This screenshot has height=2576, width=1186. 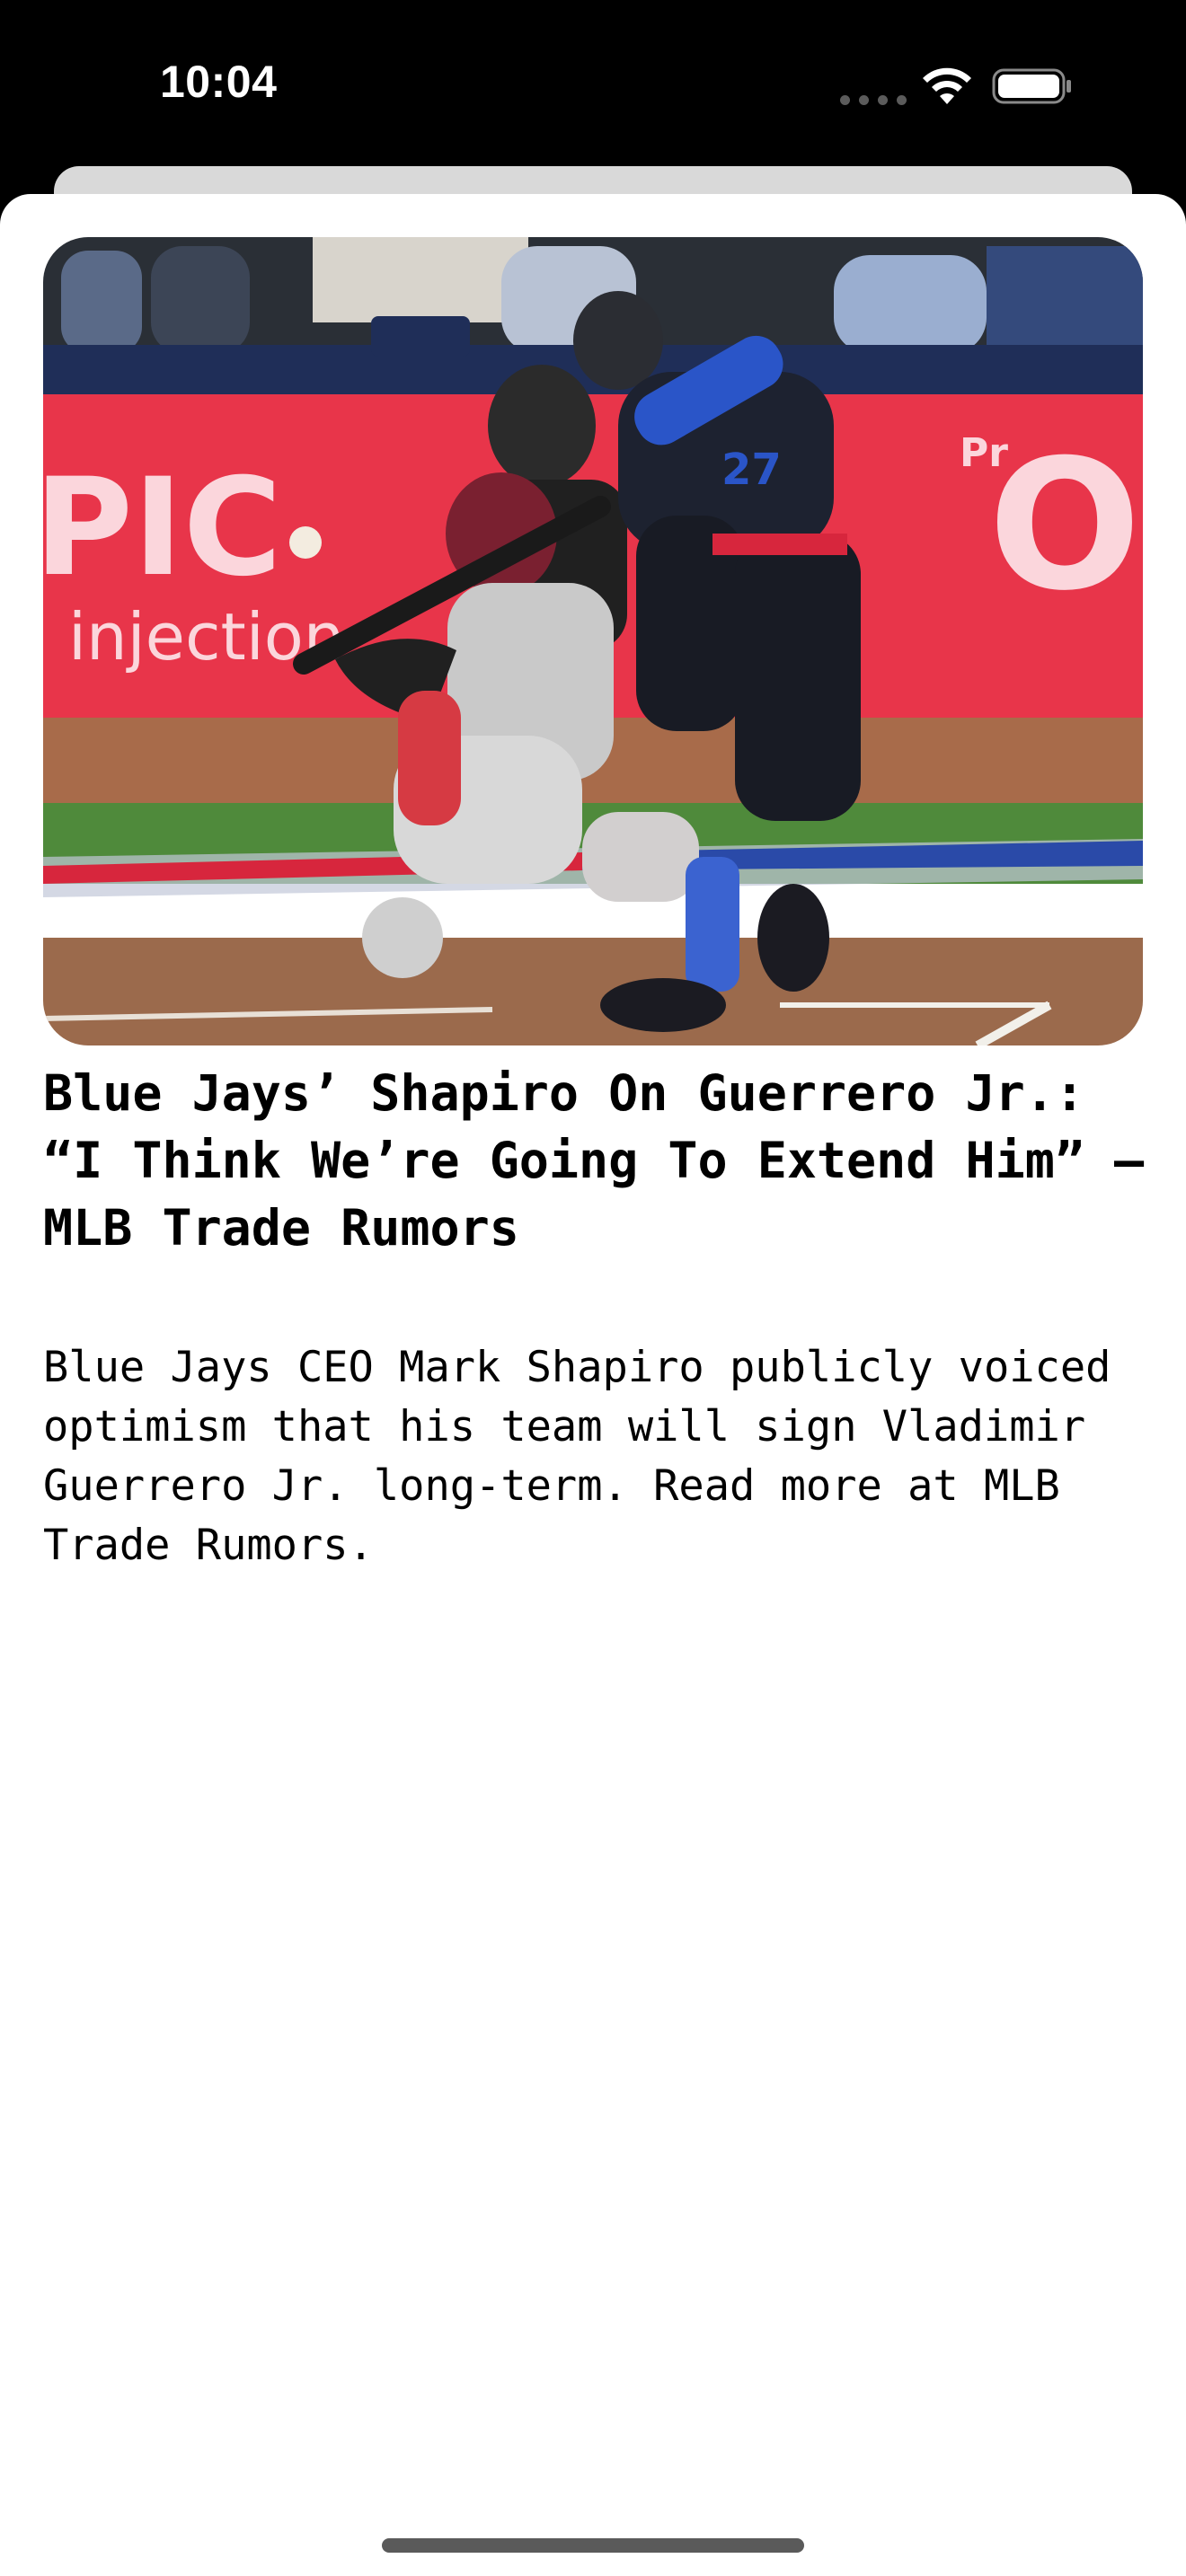 What do you see at coordinates (751, 470) in the screenshot?
I see `jersey-number: 27` at bounding box center [751, 470].